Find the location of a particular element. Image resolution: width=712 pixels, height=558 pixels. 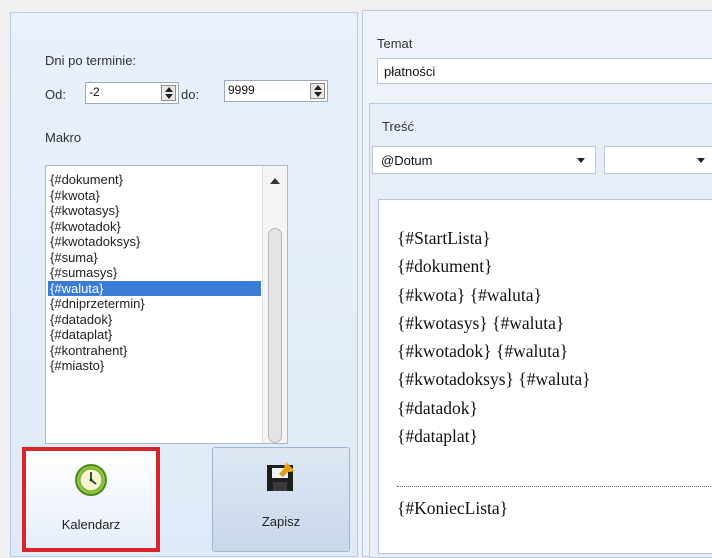

editor-line: {#dokument} is located at coordinates (445, 266).